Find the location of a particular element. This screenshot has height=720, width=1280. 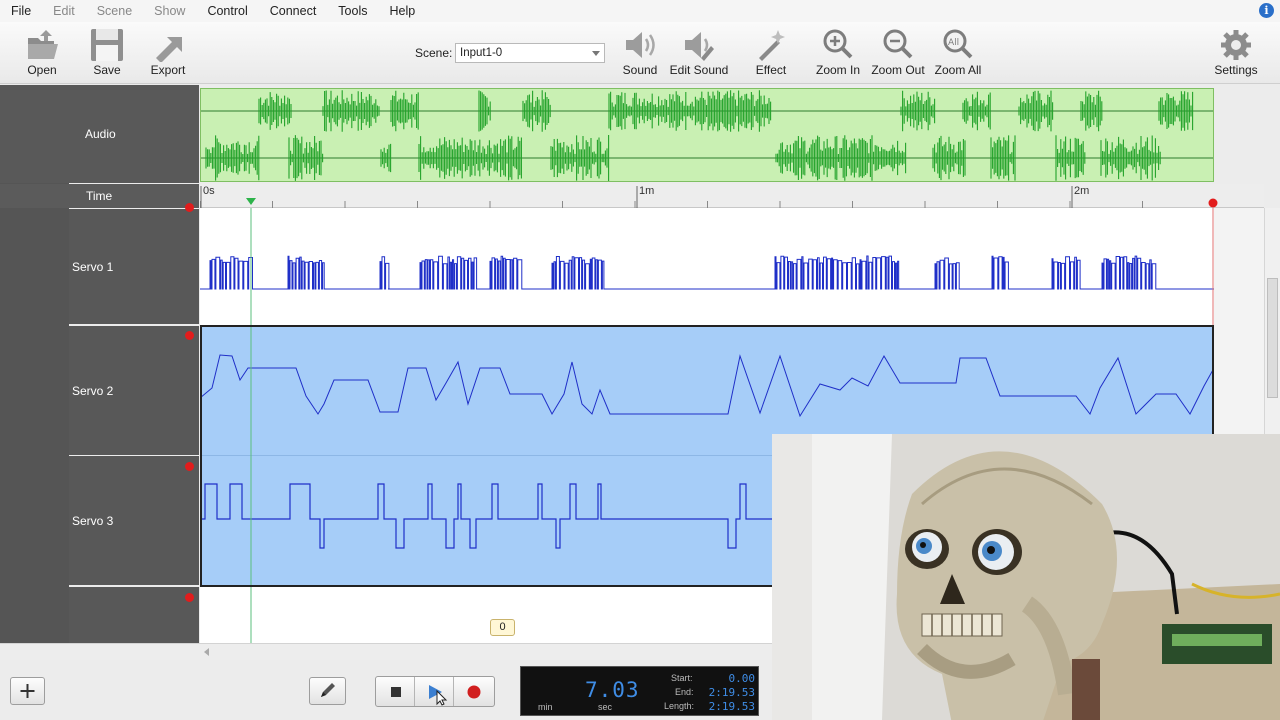

stop-button is located at coordinates (395, 691).